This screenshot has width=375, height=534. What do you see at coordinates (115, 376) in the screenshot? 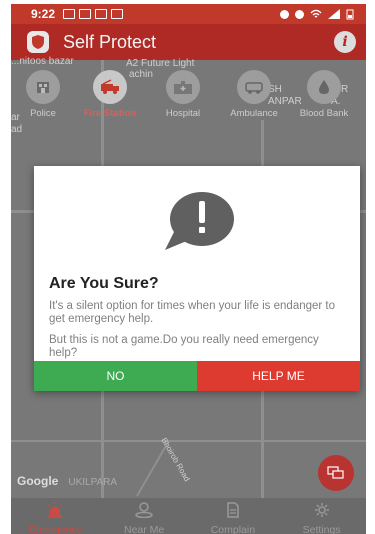
I see `no-button: NO` at bounding box center [115, 376].